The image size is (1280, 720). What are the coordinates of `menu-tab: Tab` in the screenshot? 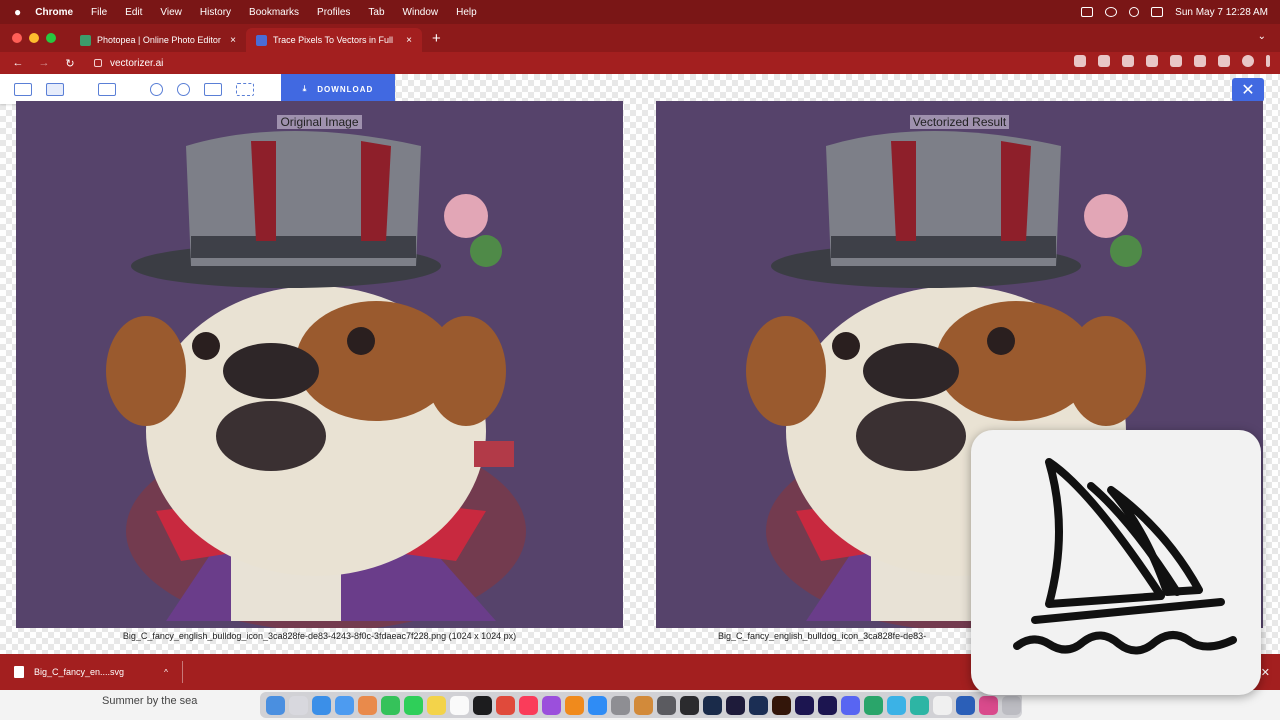 It's located at (376, 12).